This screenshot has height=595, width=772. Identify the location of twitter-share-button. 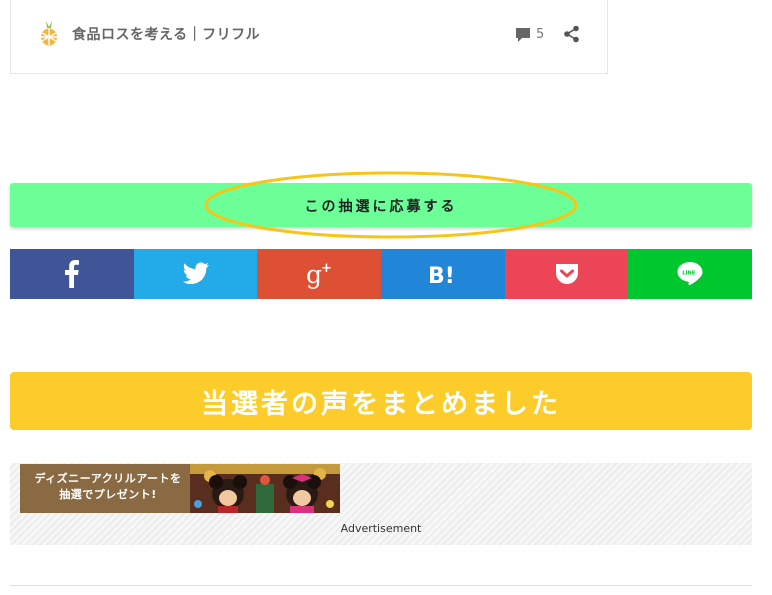
(195, 274).